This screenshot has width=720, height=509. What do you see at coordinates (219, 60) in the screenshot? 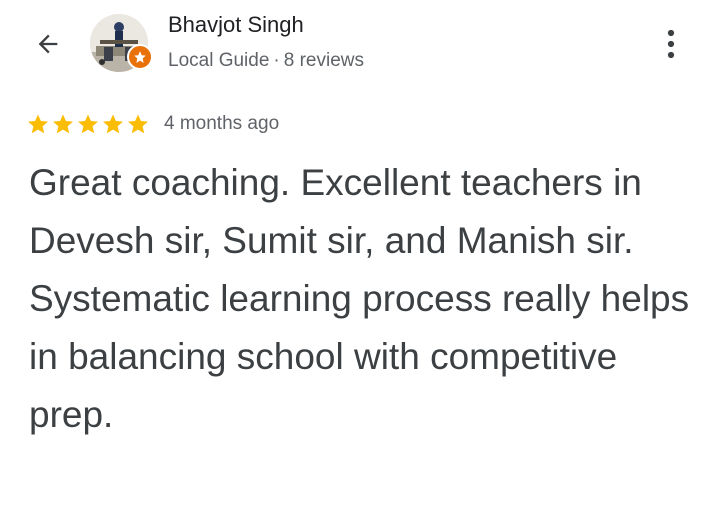
I see `reviewer-level: Local Guide` at bounding box center [219, 60].